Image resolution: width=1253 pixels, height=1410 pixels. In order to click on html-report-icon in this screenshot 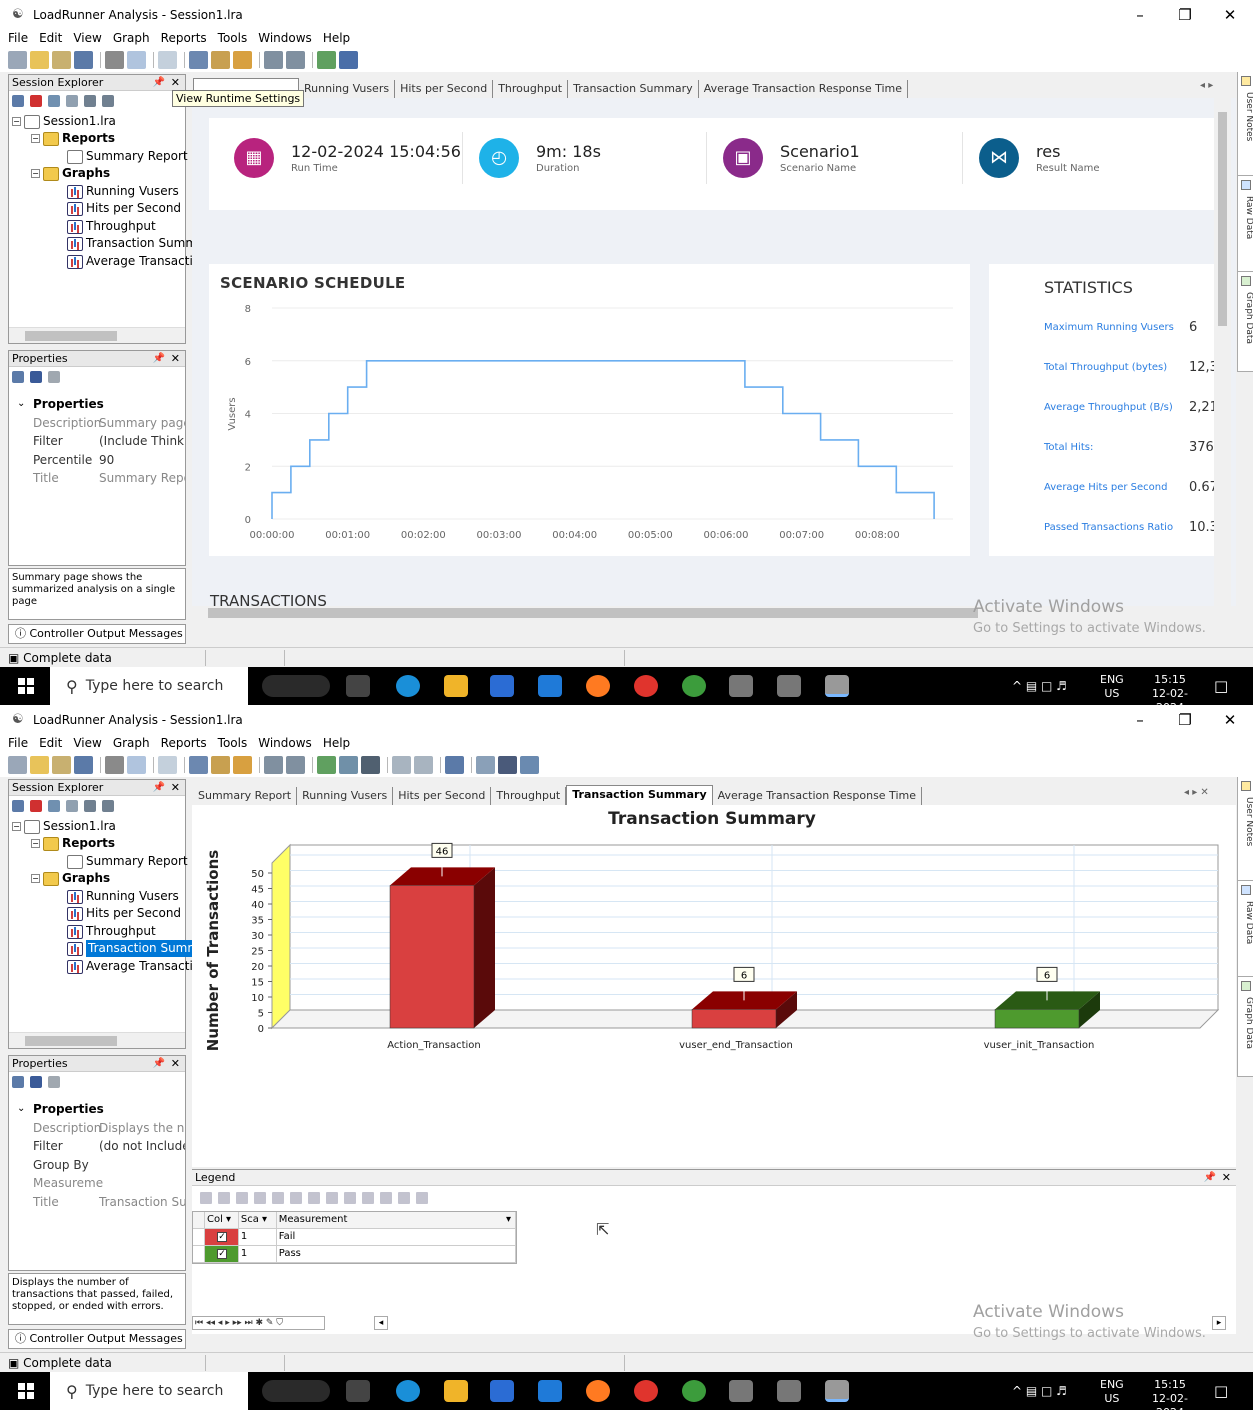, I will do `click(348, 60)`.